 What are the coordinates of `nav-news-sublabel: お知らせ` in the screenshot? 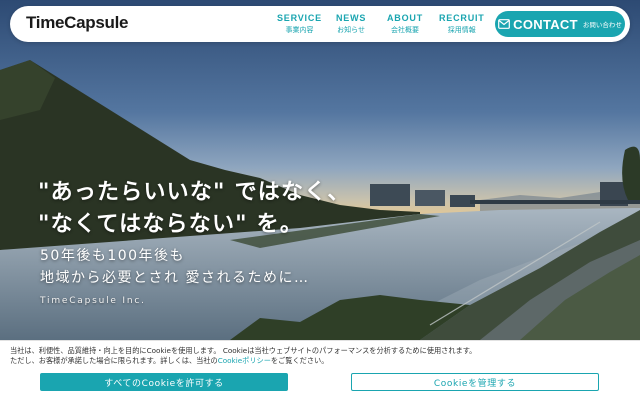 It's located at (351, 30).